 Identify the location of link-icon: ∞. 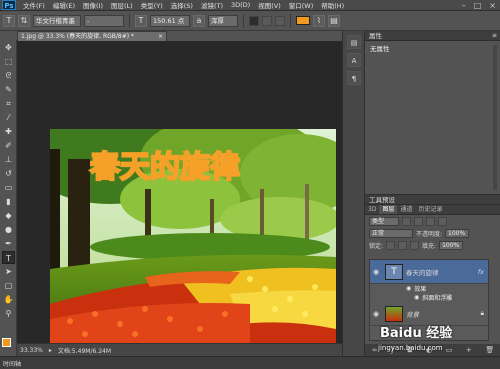
(375, 350).